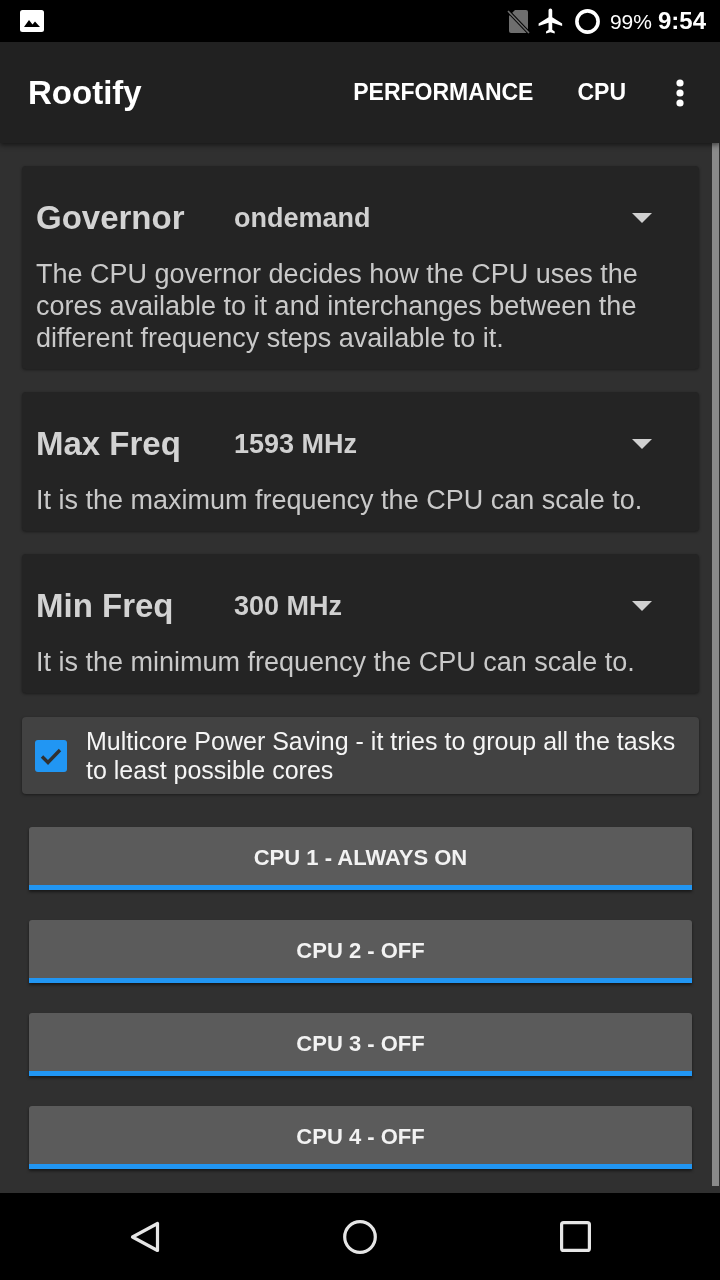 The height and width of the screenshot is (1280, 720). I want to click on airplane-icon, so click(550, 21).